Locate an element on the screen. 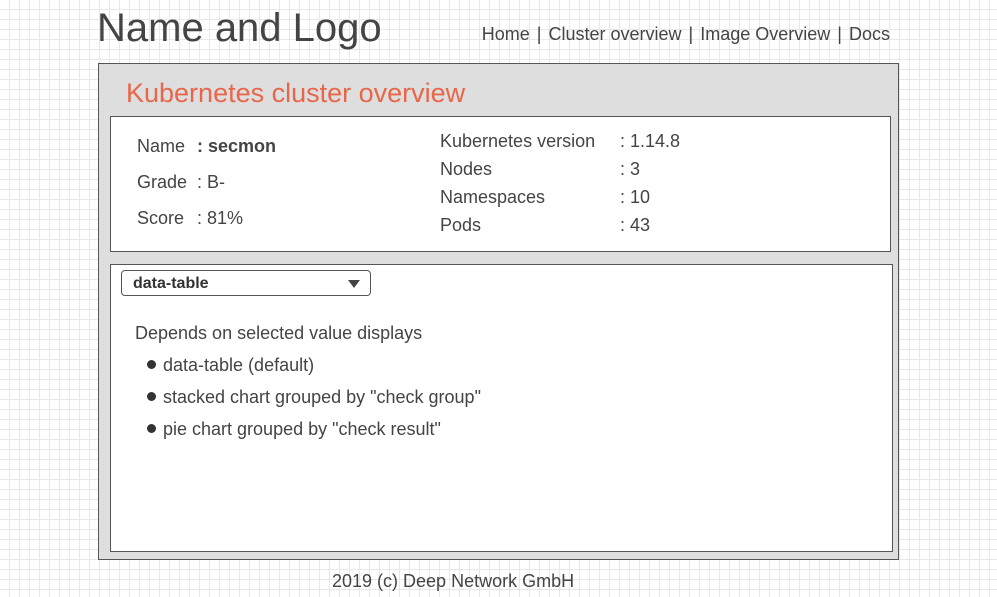 This screenshot has height=597, width=997. footer-copyright: 2019 (c) Deep Network GmbH is located at coordinates (453, 581).